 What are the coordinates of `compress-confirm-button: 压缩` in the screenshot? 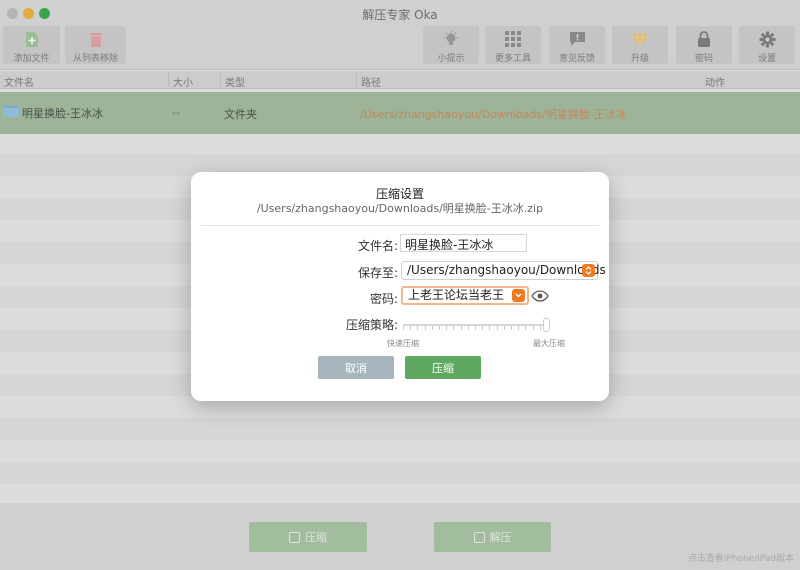 It's located at (443, 367).